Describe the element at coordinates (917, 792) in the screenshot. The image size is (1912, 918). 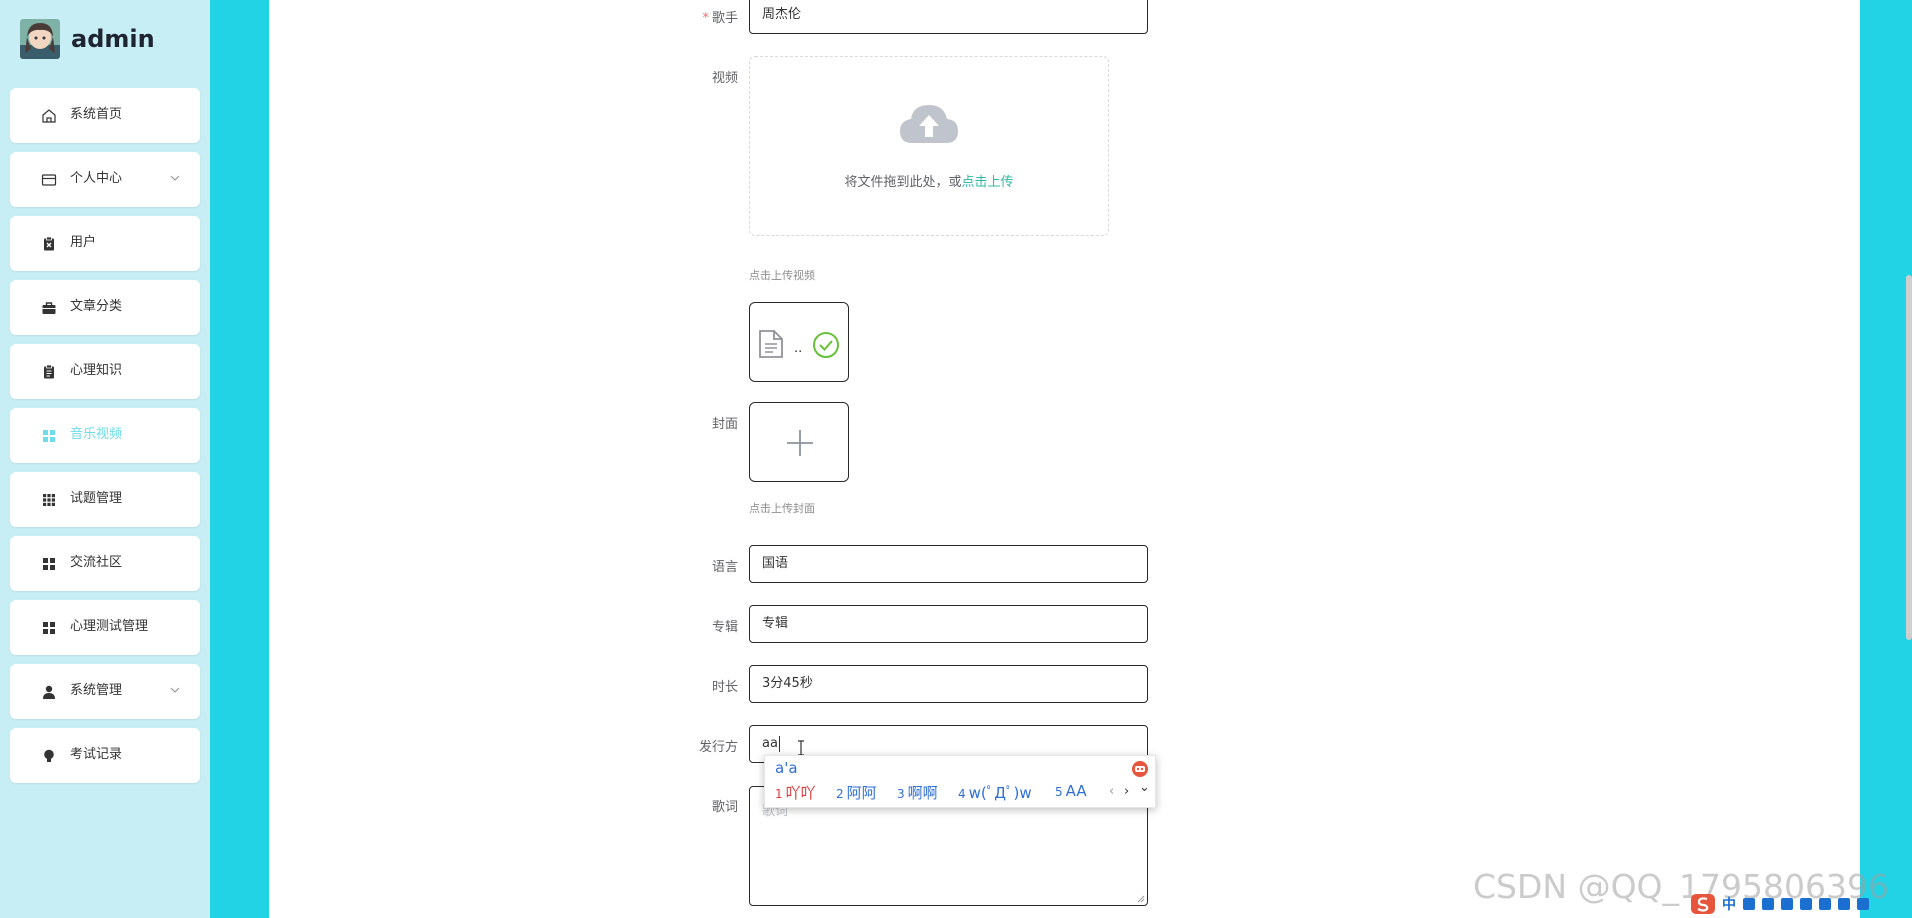
I see `ime-candidate-3: 3 啊啊` at that location.